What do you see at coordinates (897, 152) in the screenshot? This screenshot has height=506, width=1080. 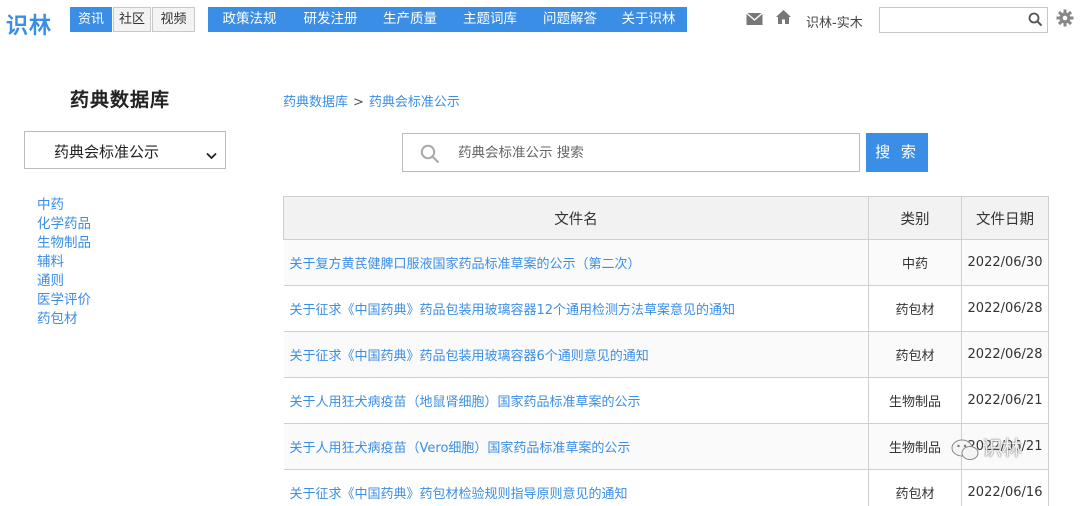 I see `search-button: 搜 索` at bounding box center [897, 152].